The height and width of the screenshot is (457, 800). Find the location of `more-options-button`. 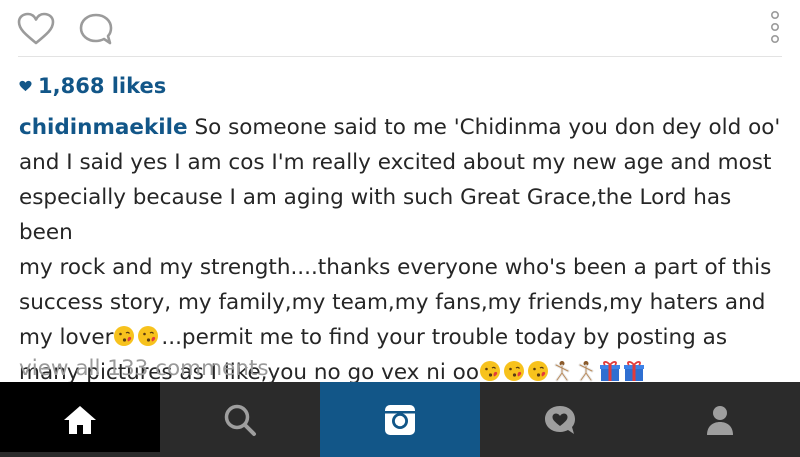

more-options-button is located at coordinates (775, 28).